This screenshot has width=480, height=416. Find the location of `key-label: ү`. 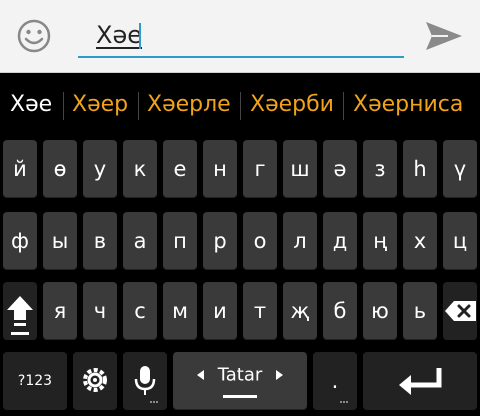

key-label: ү is located at coordinates (460, 169).